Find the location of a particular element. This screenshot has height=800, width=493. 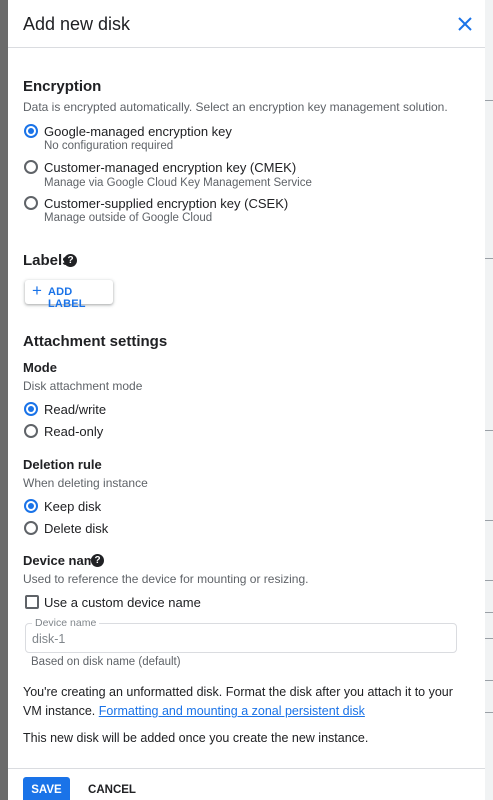

option-label: Read-only is located at coordinates (74, 431).